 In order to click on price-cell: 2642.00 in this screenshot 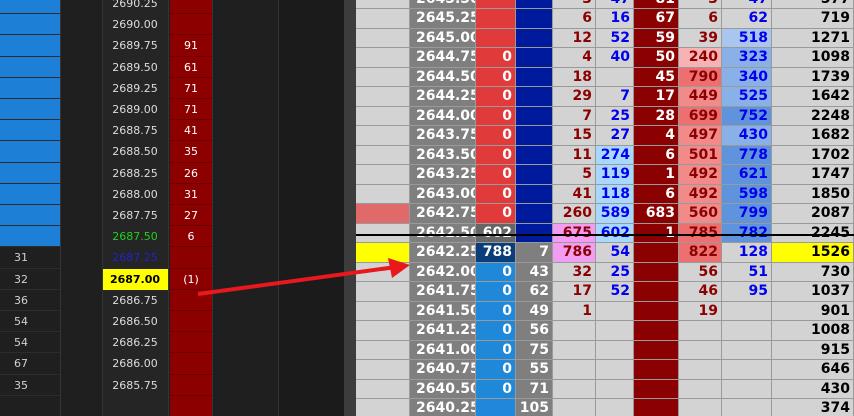, I will do `click(443, 272)`.